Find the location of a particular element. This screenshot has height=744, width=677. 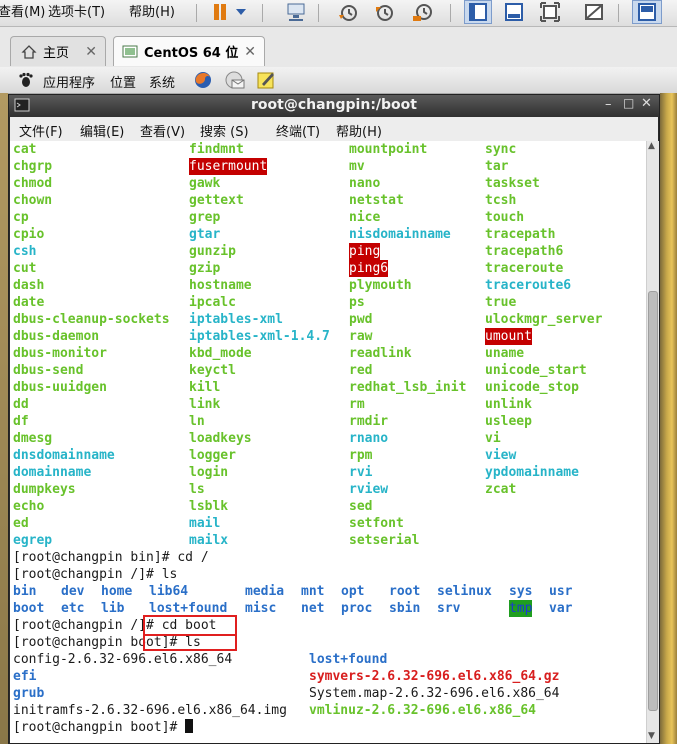

listing-row: dash hostname plymouth traceroute6 is located at coordinates (328, 285).